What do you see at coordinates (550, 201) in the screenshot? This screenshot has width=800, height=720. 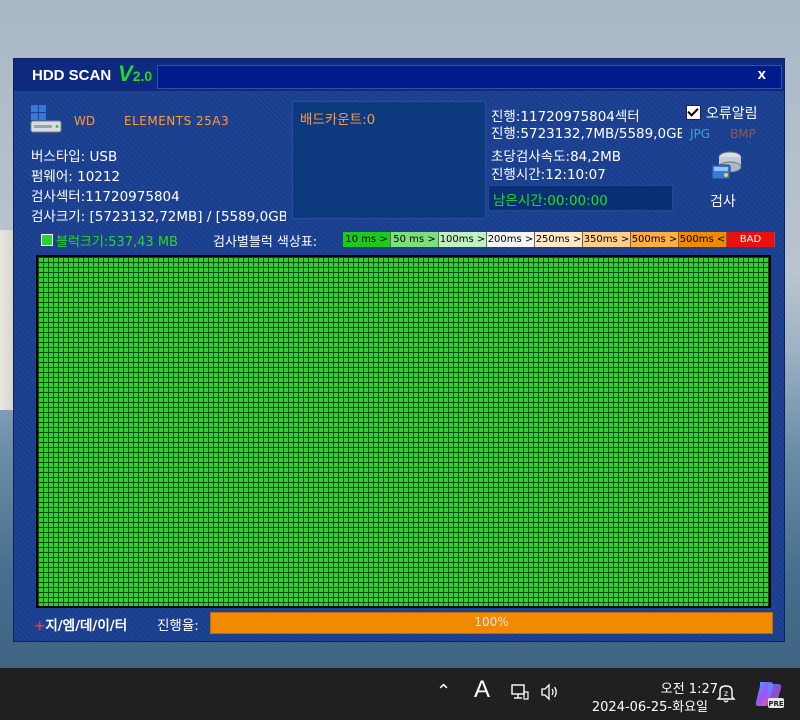 I see `remaining-time: 남은시간:00:00:00` at bounding box center [550, 201].